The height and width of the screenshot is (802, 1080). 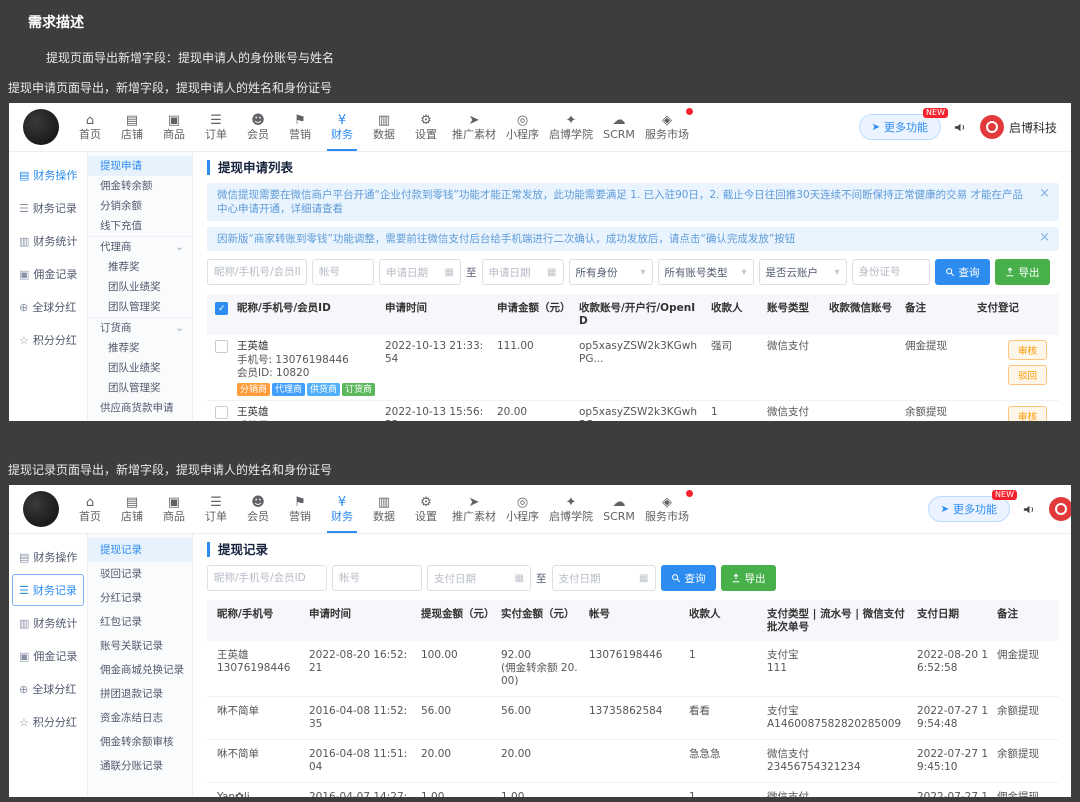 I want to click on date-start-picker: 支付日期 ▦, so click(x=479, y=578).